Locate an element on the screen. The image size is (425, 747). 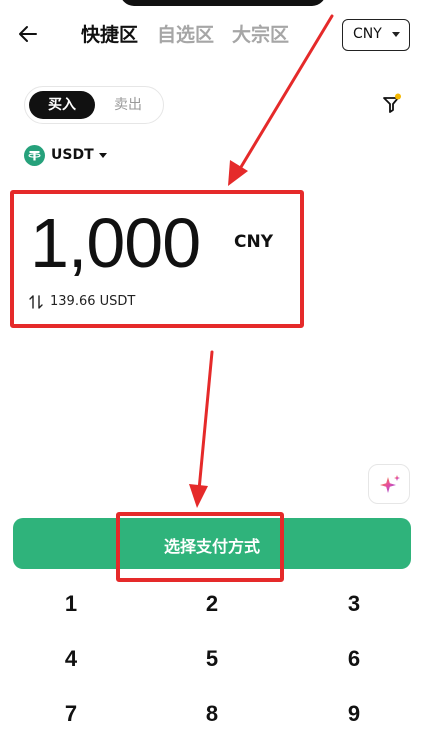
annotation-arrow-middle is located at coordinates (201, 429).